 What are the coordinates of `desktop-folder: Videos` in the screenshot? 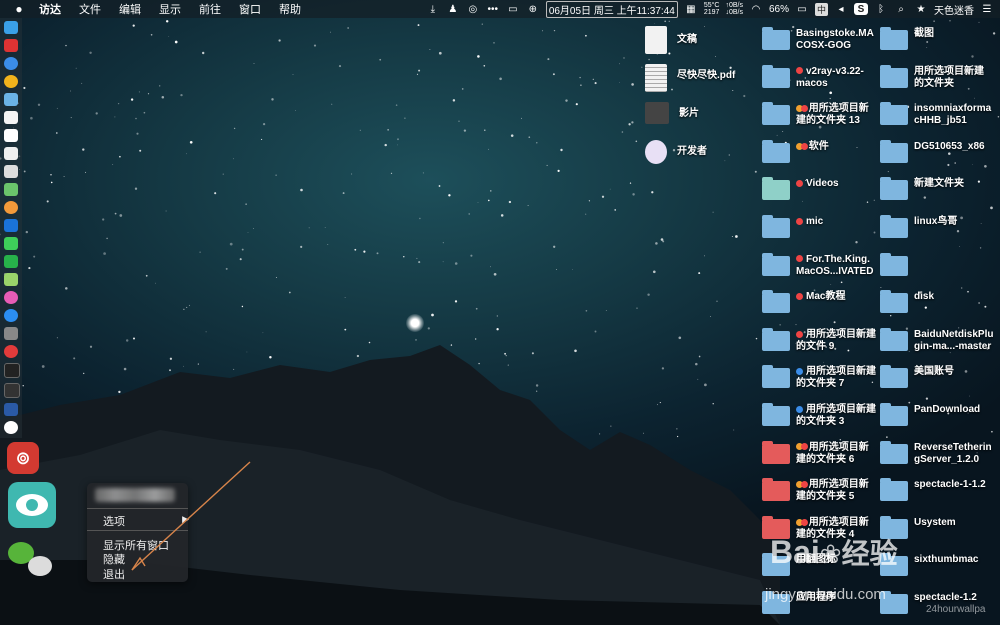 It's located at (800, 189).